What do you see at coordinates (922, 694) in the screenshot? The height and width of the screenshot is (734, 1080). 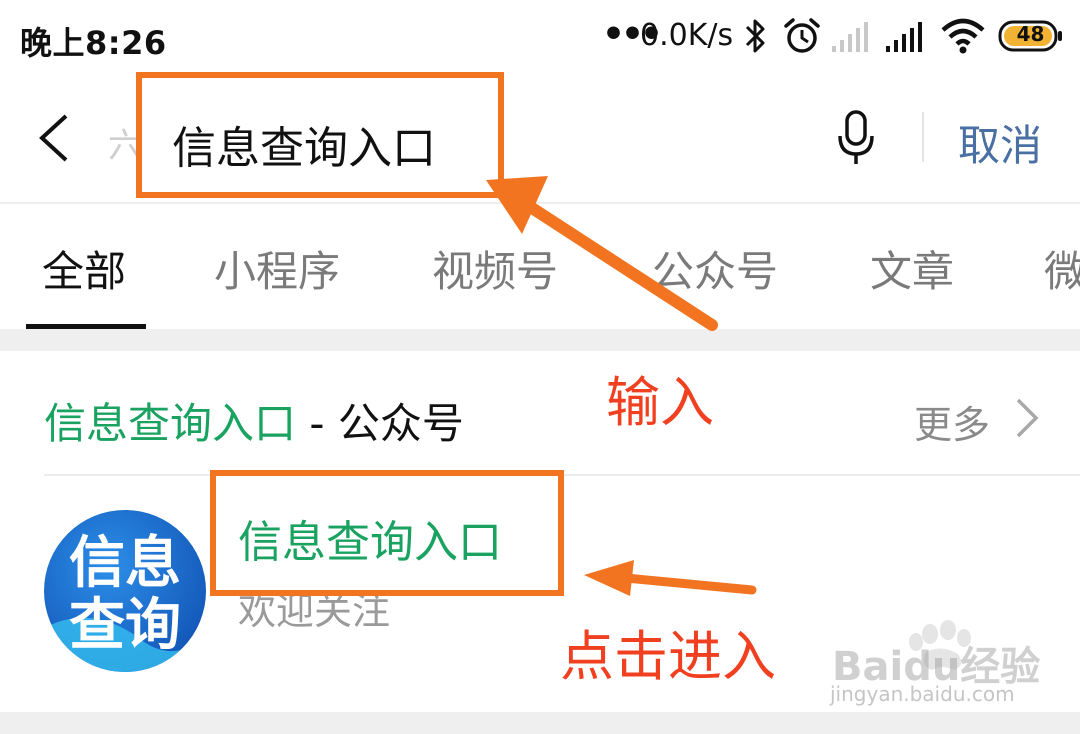 I see `watermark-url: jingyan.baidu.com` at bounding box center [922, 694].